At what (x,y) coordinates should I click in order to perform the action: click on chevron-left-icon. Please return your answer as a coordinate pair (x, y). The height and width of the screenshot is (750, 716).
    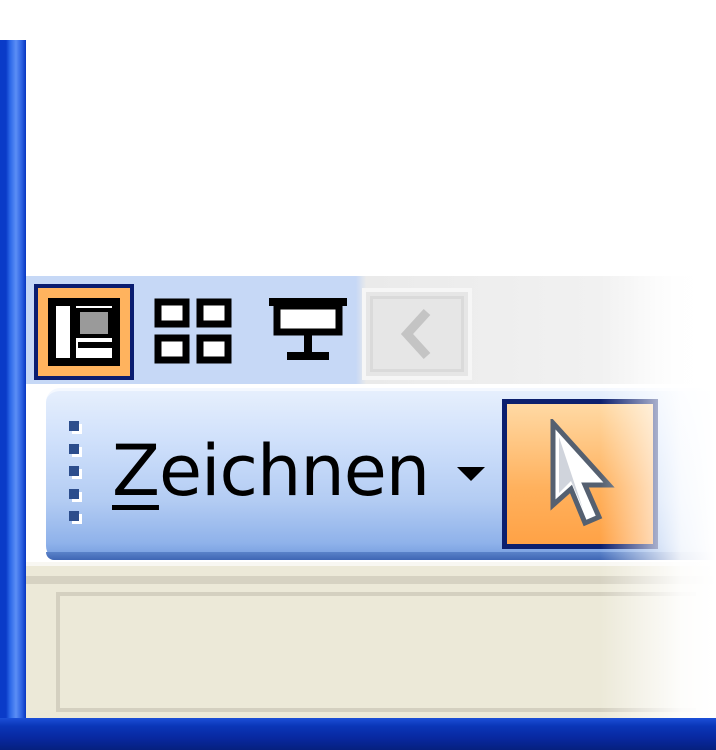
    Looking at the image, I should click on (415, 334).